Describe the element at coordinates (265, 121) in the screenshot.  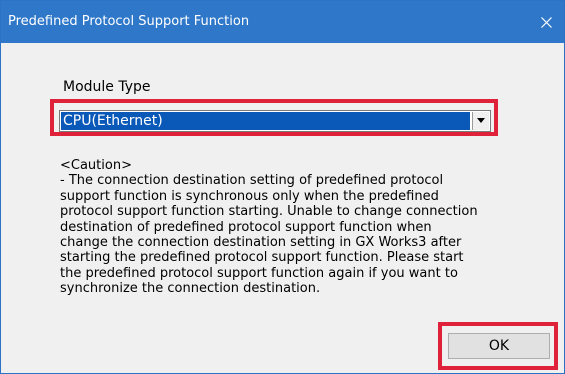
I see `module-type-selected-value: CPU(Ethernet)` at that location.